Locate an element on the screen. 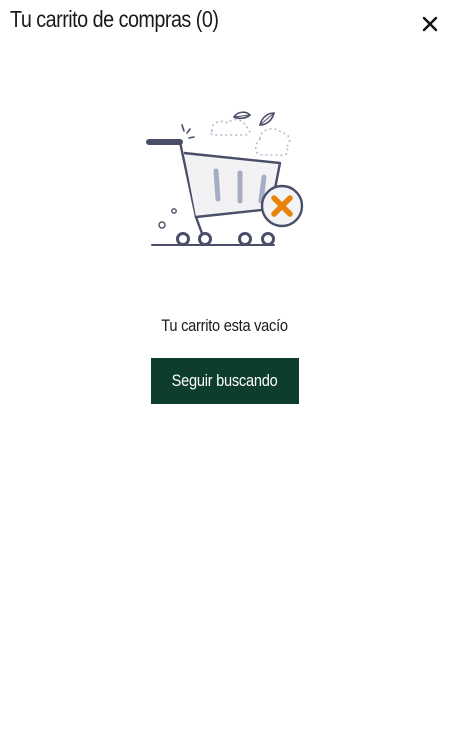 Image resolution: width=450 pixels, height=755 pixels. empty-cart-icon is located at coordinates (225, 178).